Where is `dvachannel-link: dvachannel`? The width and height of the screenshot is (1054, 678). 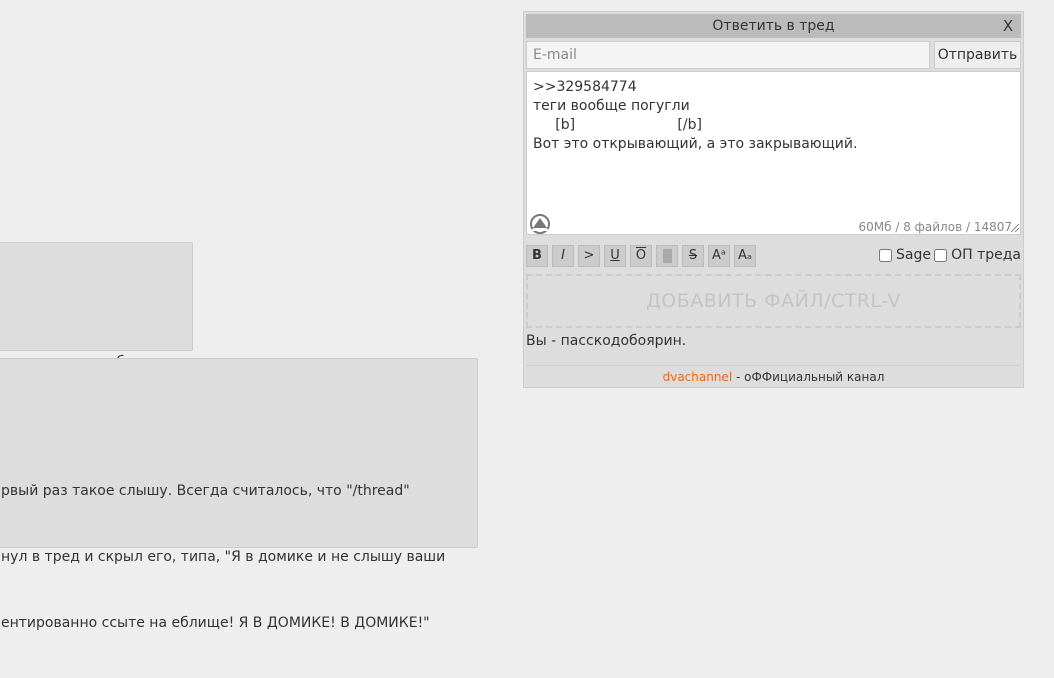
dvachannel-link: dvachannel is located at coordinates (698, 377).